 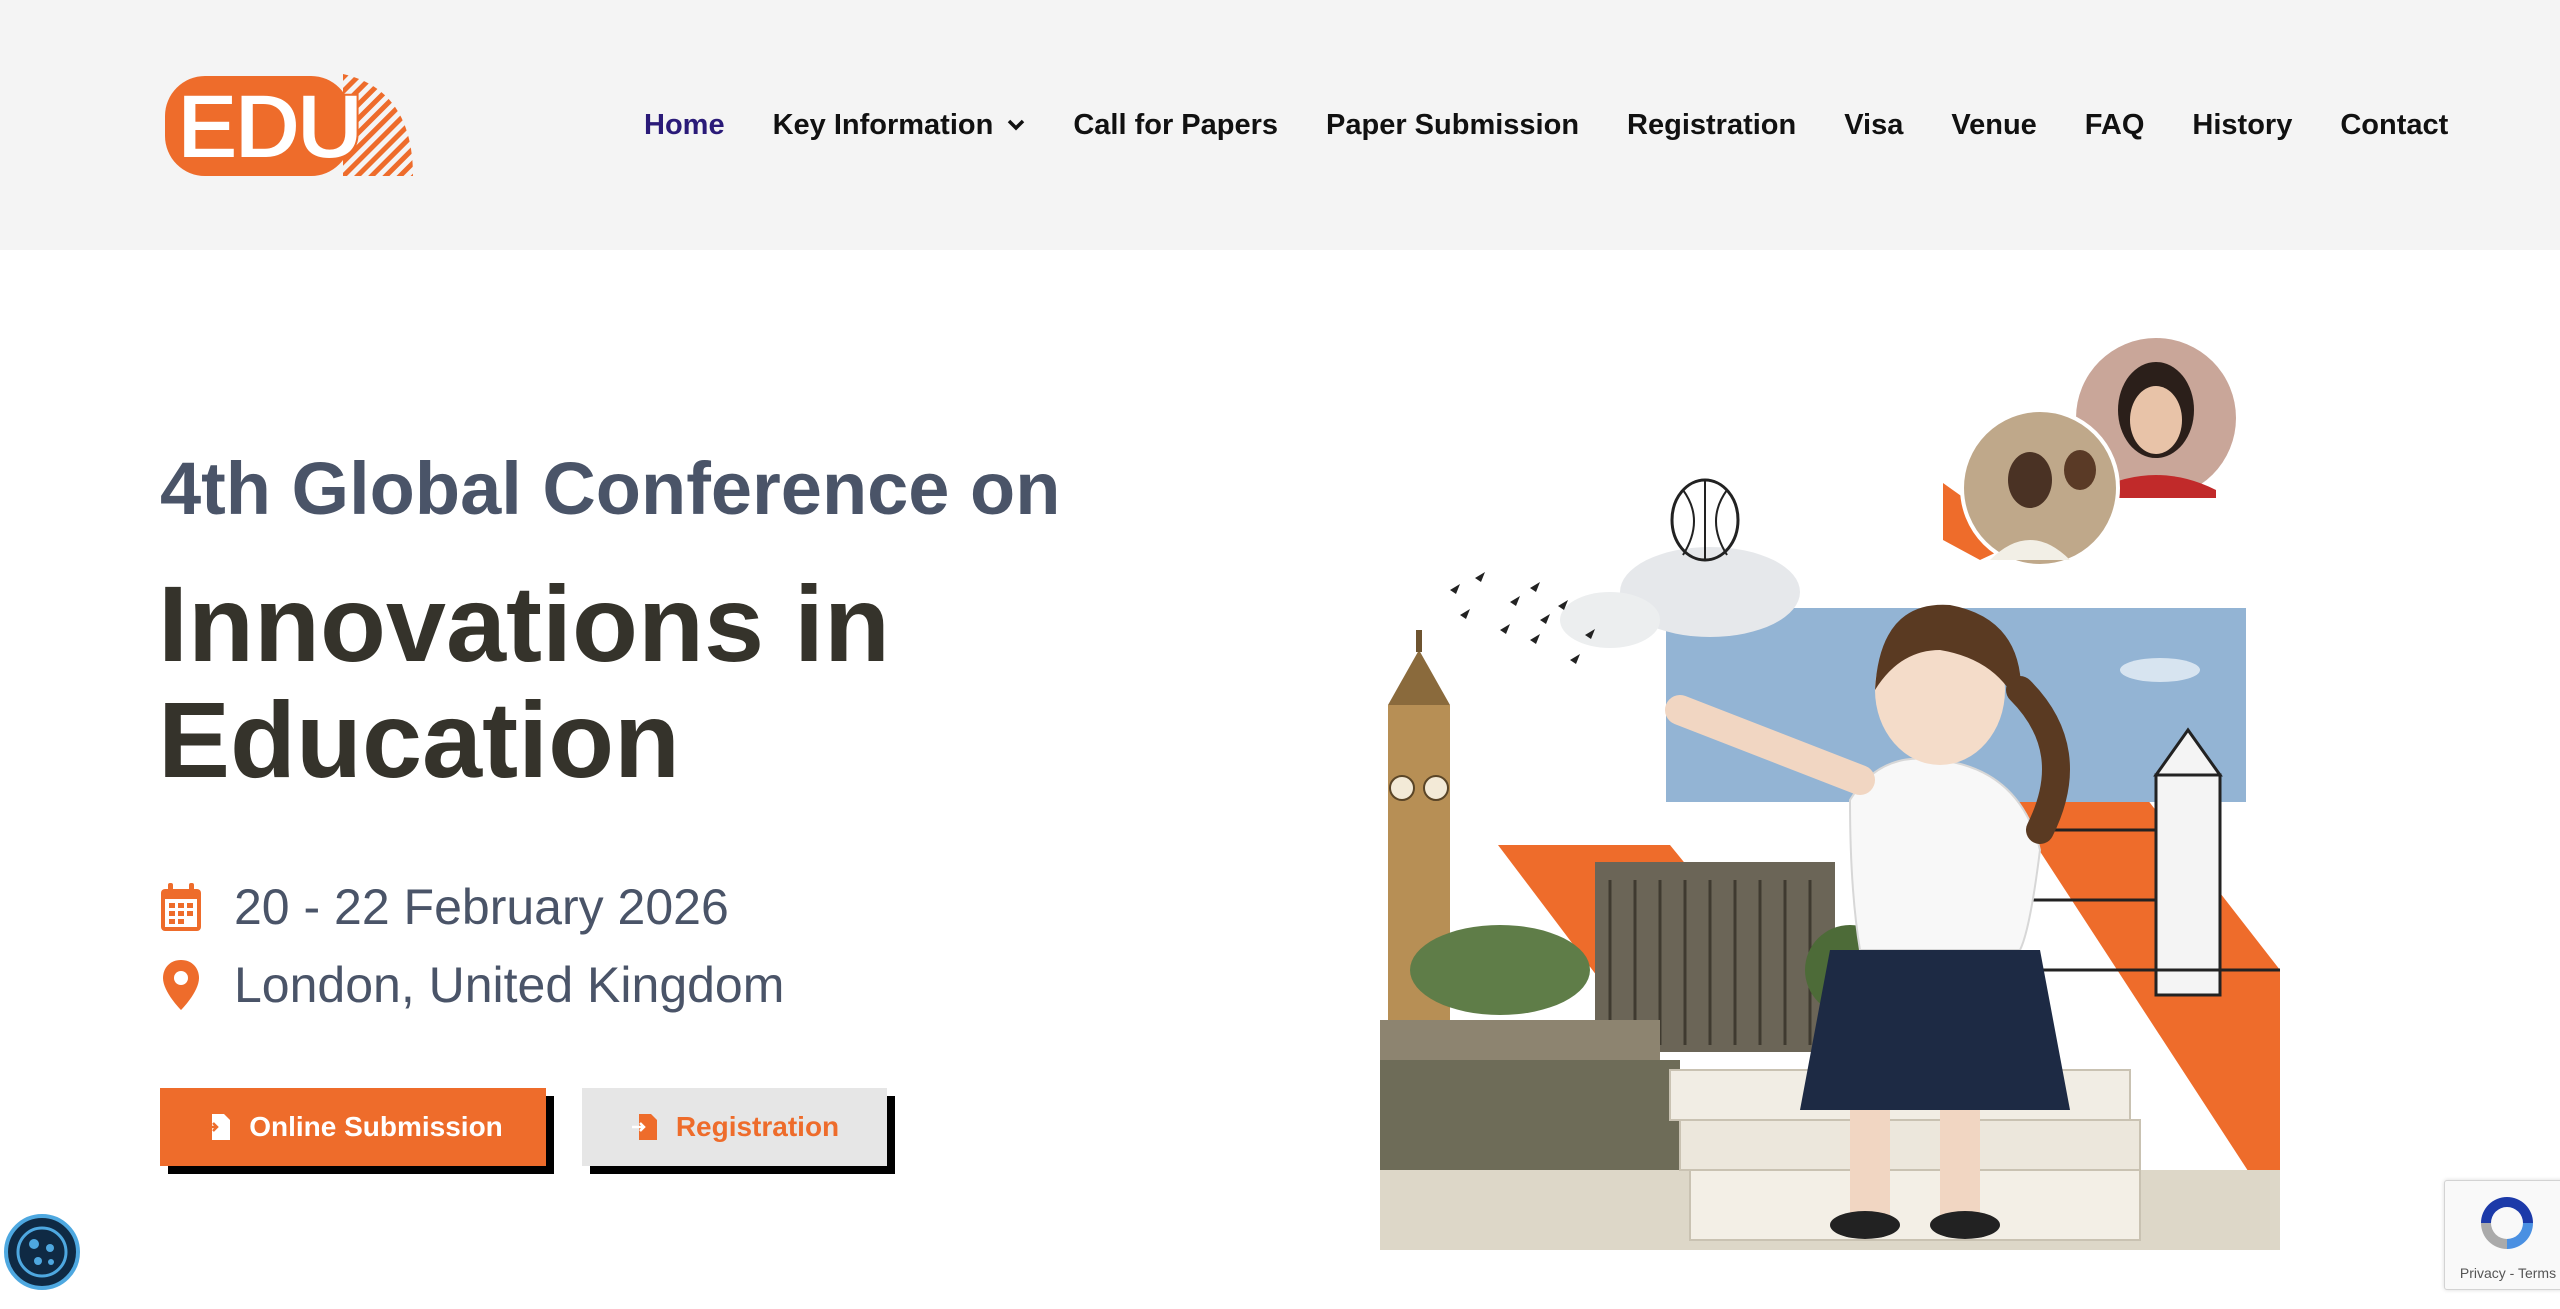 I want to click on nav-call-for-papers-label: Call for Papers, so click(x=1176, y=124).